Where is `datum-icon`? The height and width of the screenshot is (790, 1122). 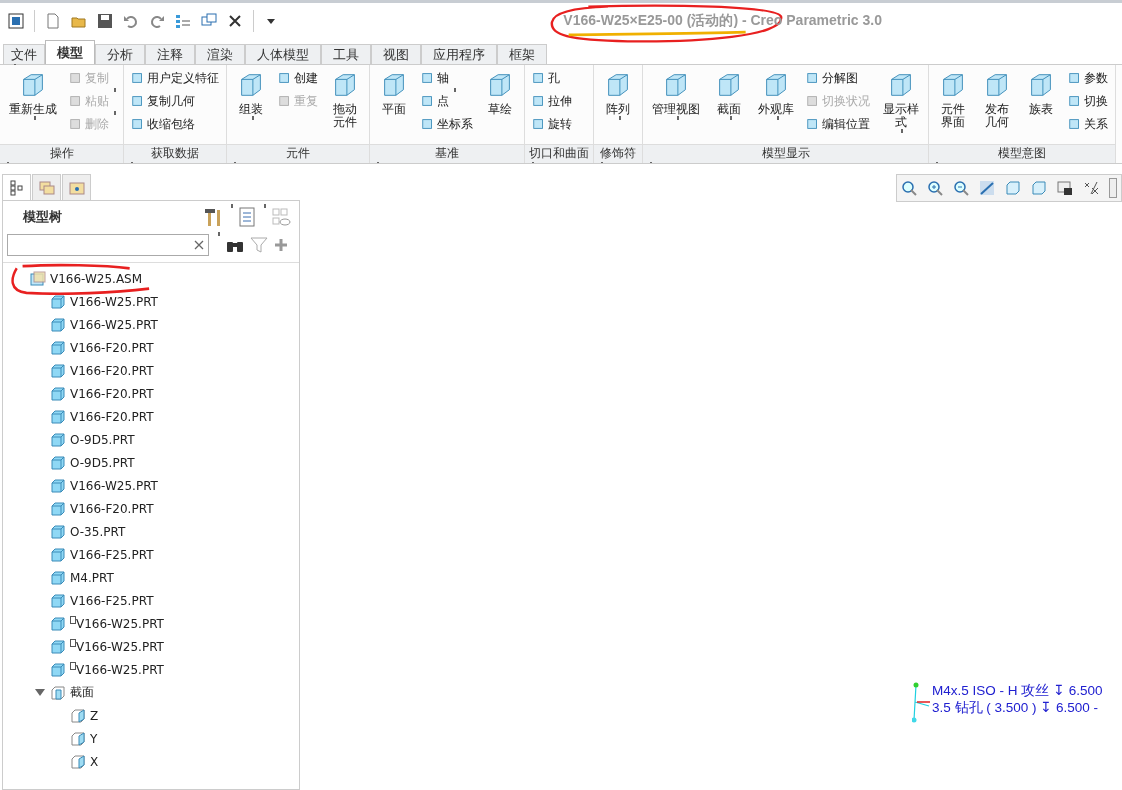
datum-icon is located at coordinates (1091, 188).